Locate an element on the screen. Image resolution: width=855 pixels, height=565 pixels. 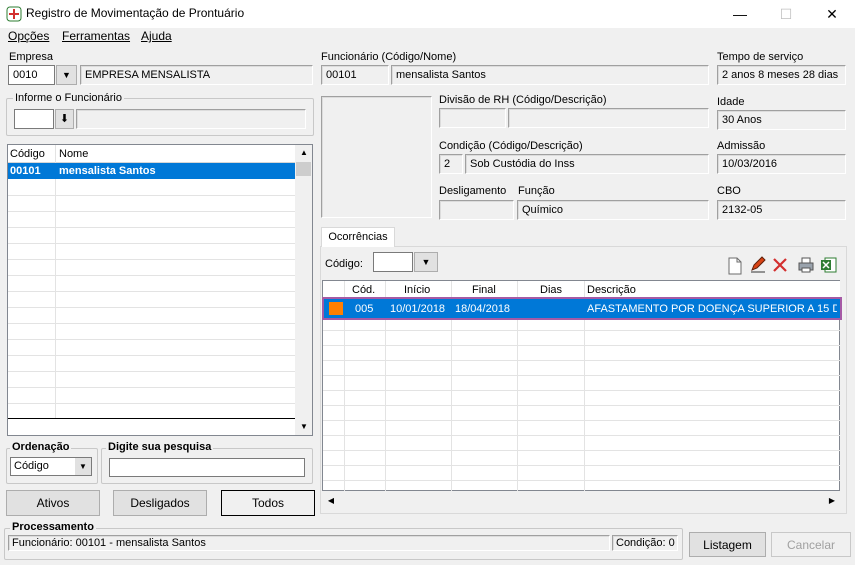
scroll-thumb is located at coordinates (303, 169).